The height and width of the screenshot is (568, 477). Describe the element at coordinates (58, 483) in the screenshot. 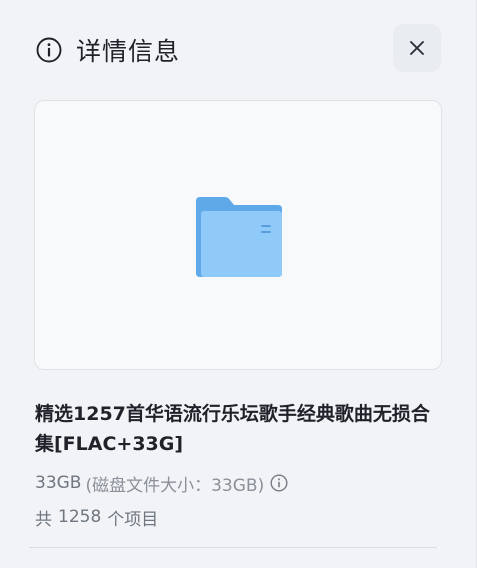

I see `file-size: 33GB` at that location.